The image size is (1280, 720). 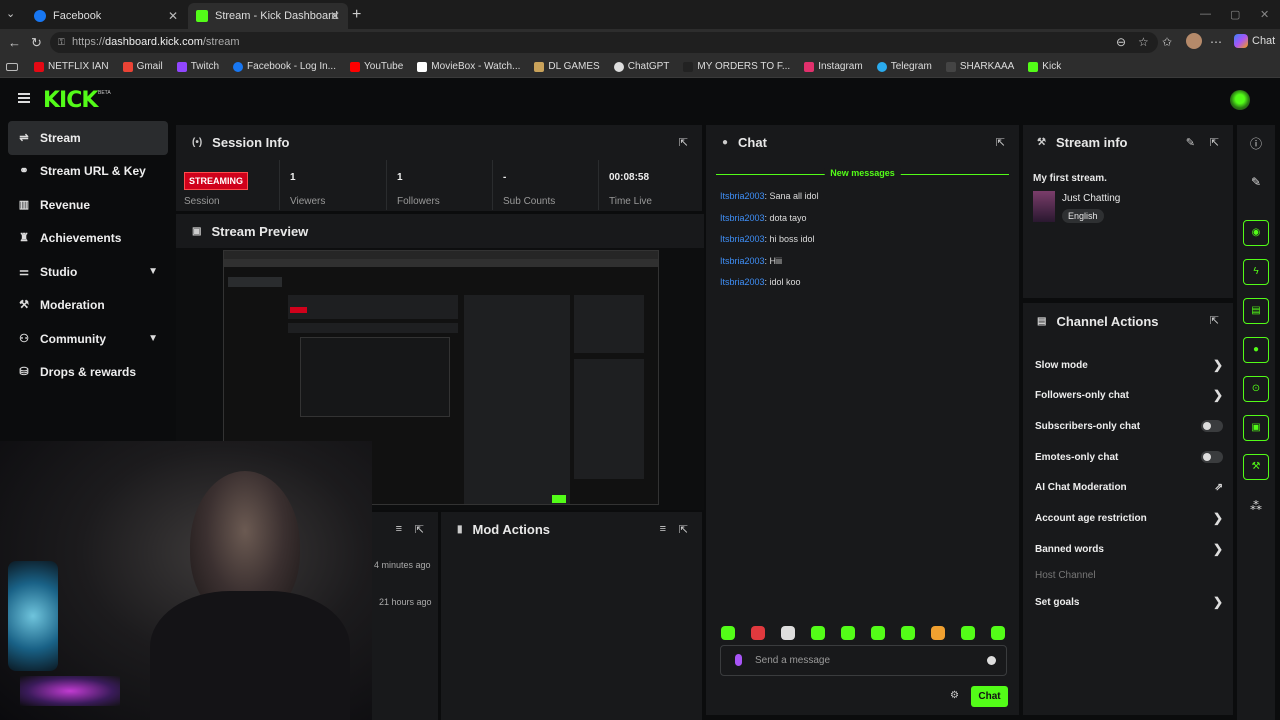 I want to click on reload-icon: ↻, so click(x=36, y=43).